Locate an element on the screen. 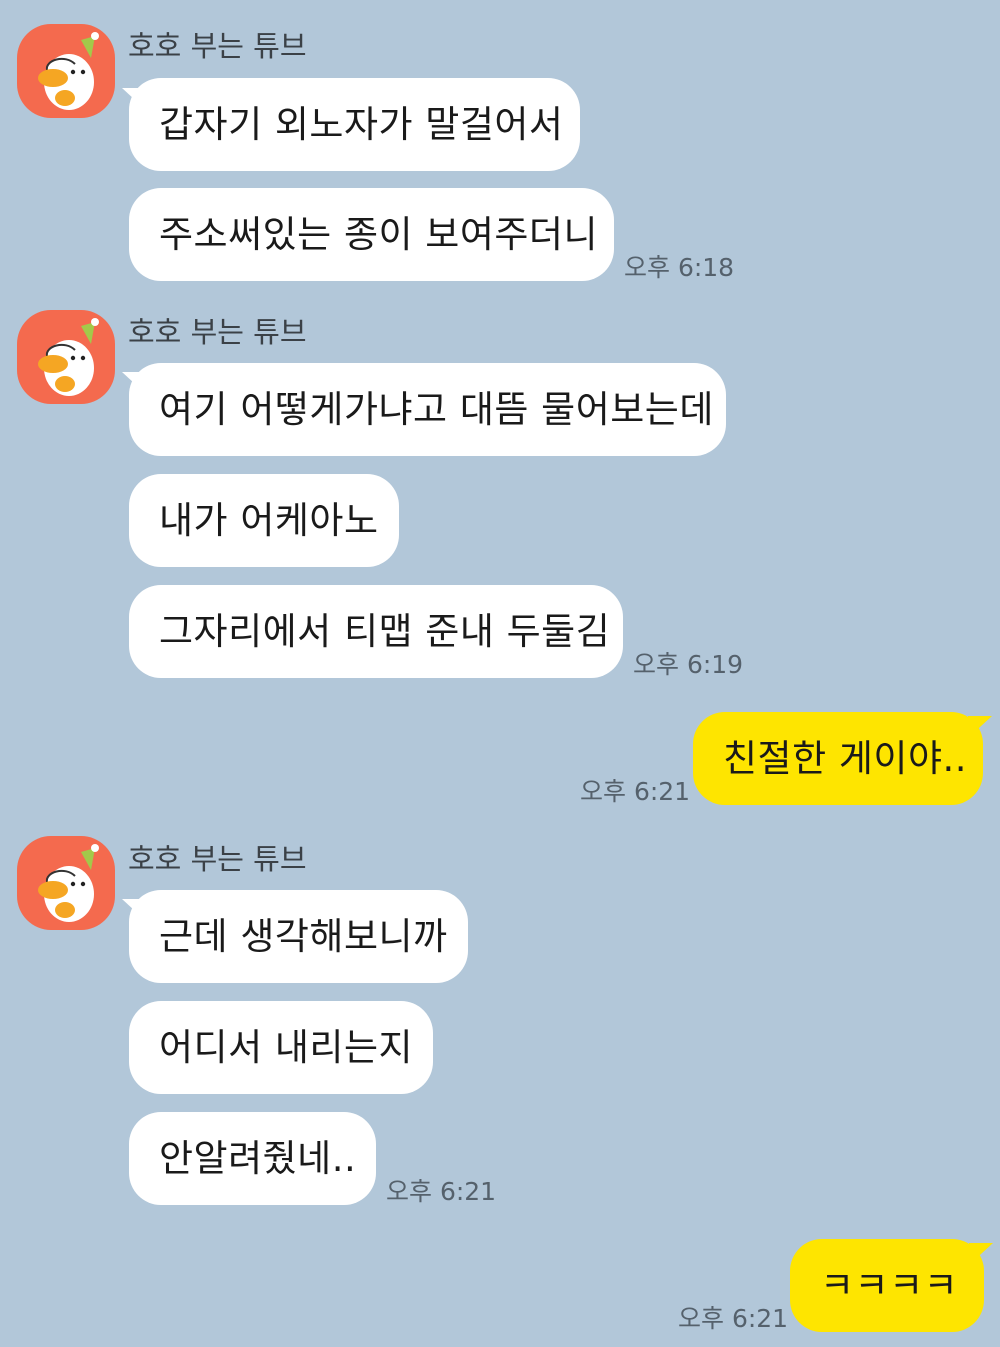 This screenshot has width=1000, height=1347. message-bubble: 주소써있는 종이 보여주더니 is located at coordinates (371, 234).